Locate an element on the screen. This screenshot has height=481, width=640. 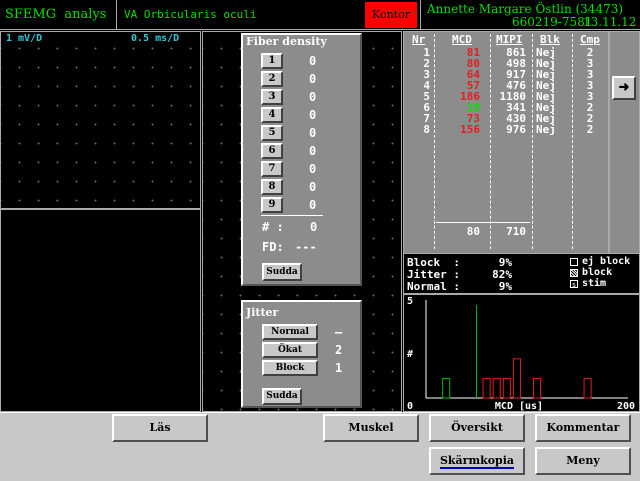
overview-button: Översikt is located at coordinates (477, 428).